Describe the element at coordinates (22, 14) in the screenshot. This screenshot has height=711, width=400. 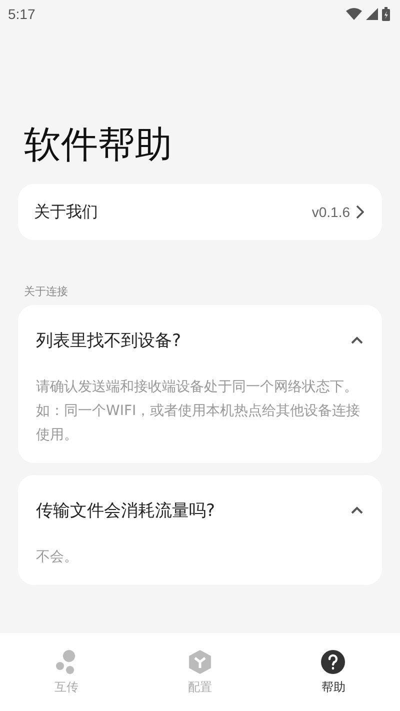
I see `status-time: 5:17` at that location.